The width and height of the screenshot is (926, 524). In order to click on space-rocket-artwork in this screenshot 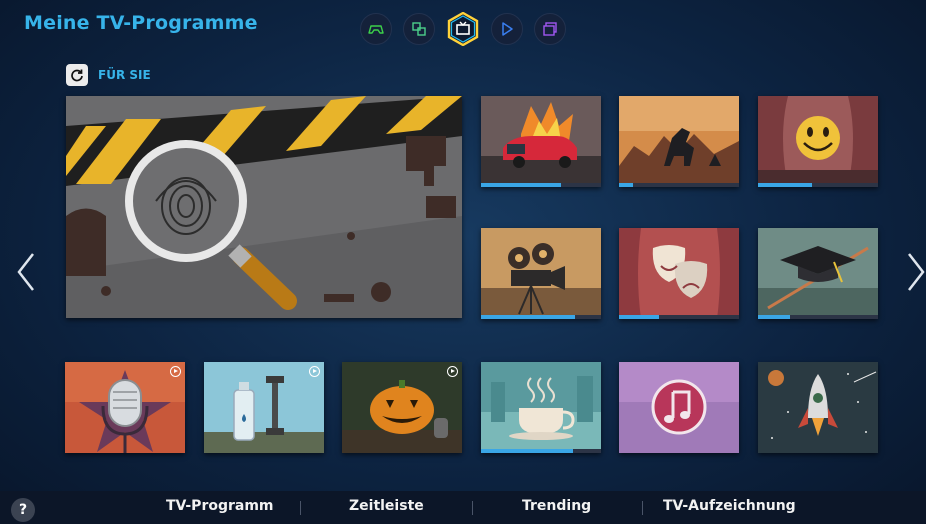, I will do `click(818, 407)`.